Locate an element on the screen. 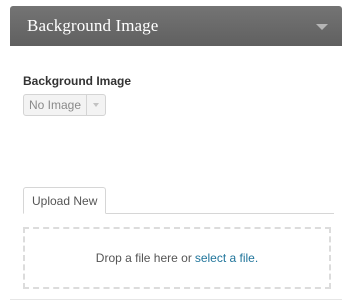  widget-title: Background Image is located at coordinates (93, 25).